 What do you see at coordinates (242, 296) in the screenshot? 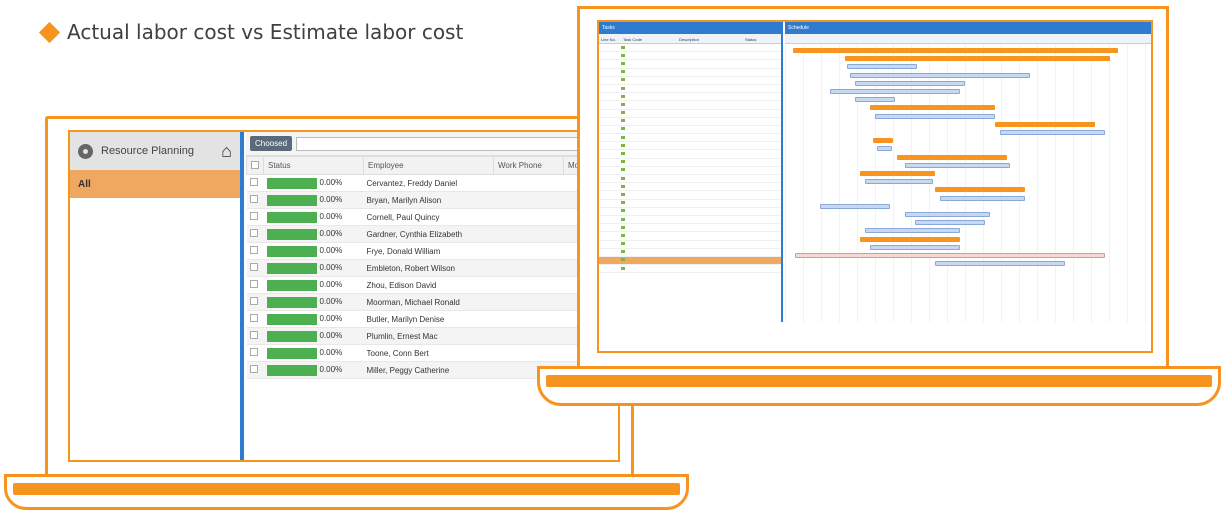
I see `panel-splitter` at bounding box center [242, 296].